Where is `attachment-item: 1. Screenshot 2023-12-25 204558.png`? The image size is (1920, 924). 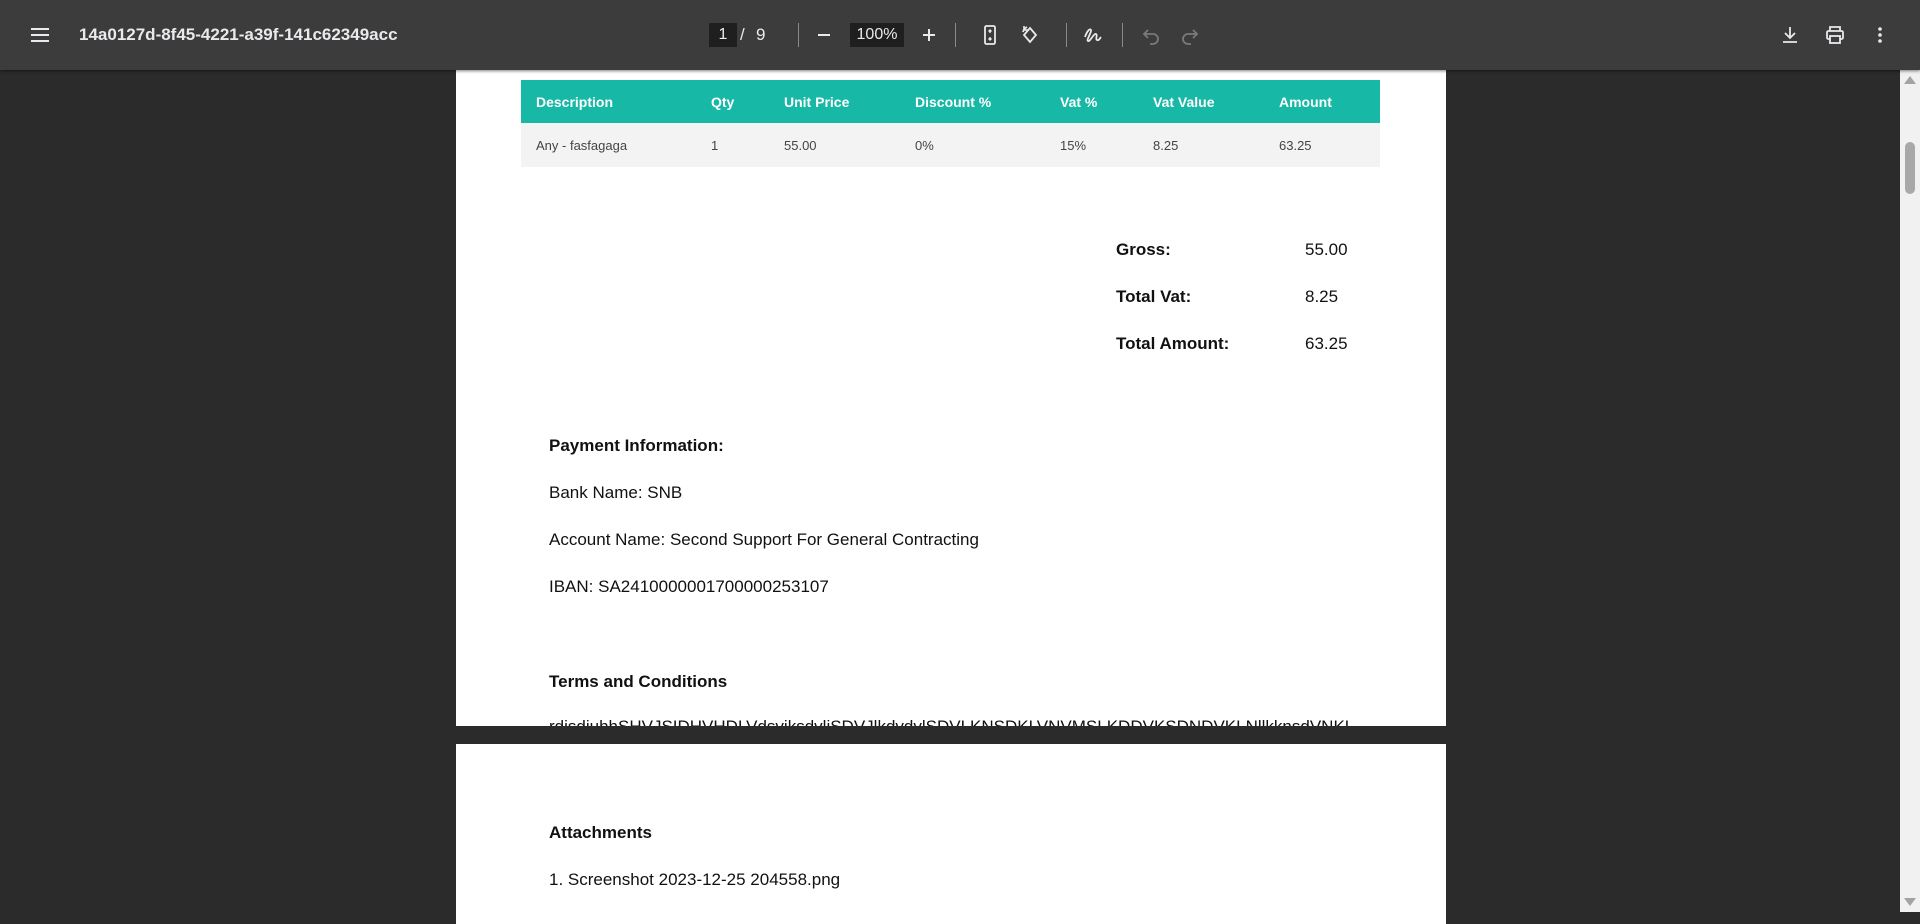
attachment-item: 1. Screenshot 2023-12-25 204558.png is located at coordinates (694, 880).